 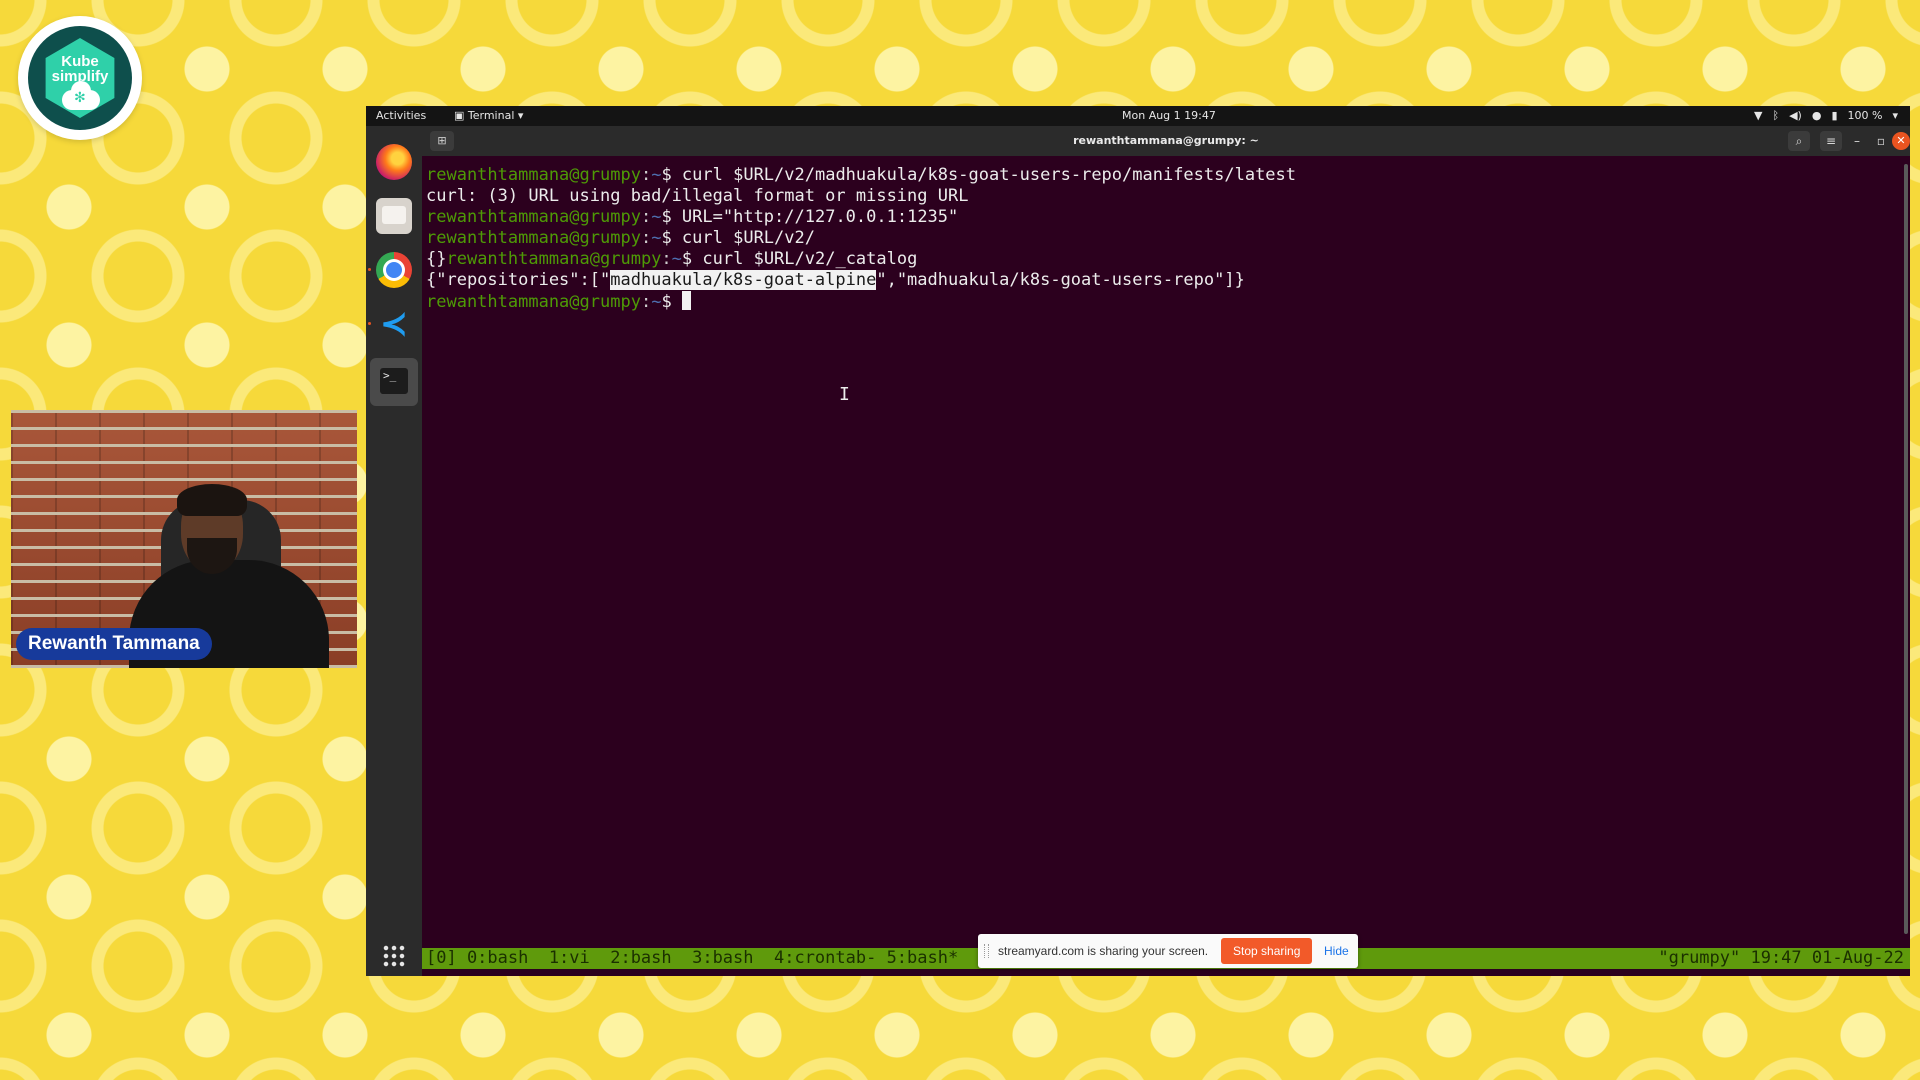 I want to click on window-titlebar: ⊞ rewanthtammana@grumpy: ~ ⌕ ≡ – ▫ ✕, so click(x=1166, y=141).